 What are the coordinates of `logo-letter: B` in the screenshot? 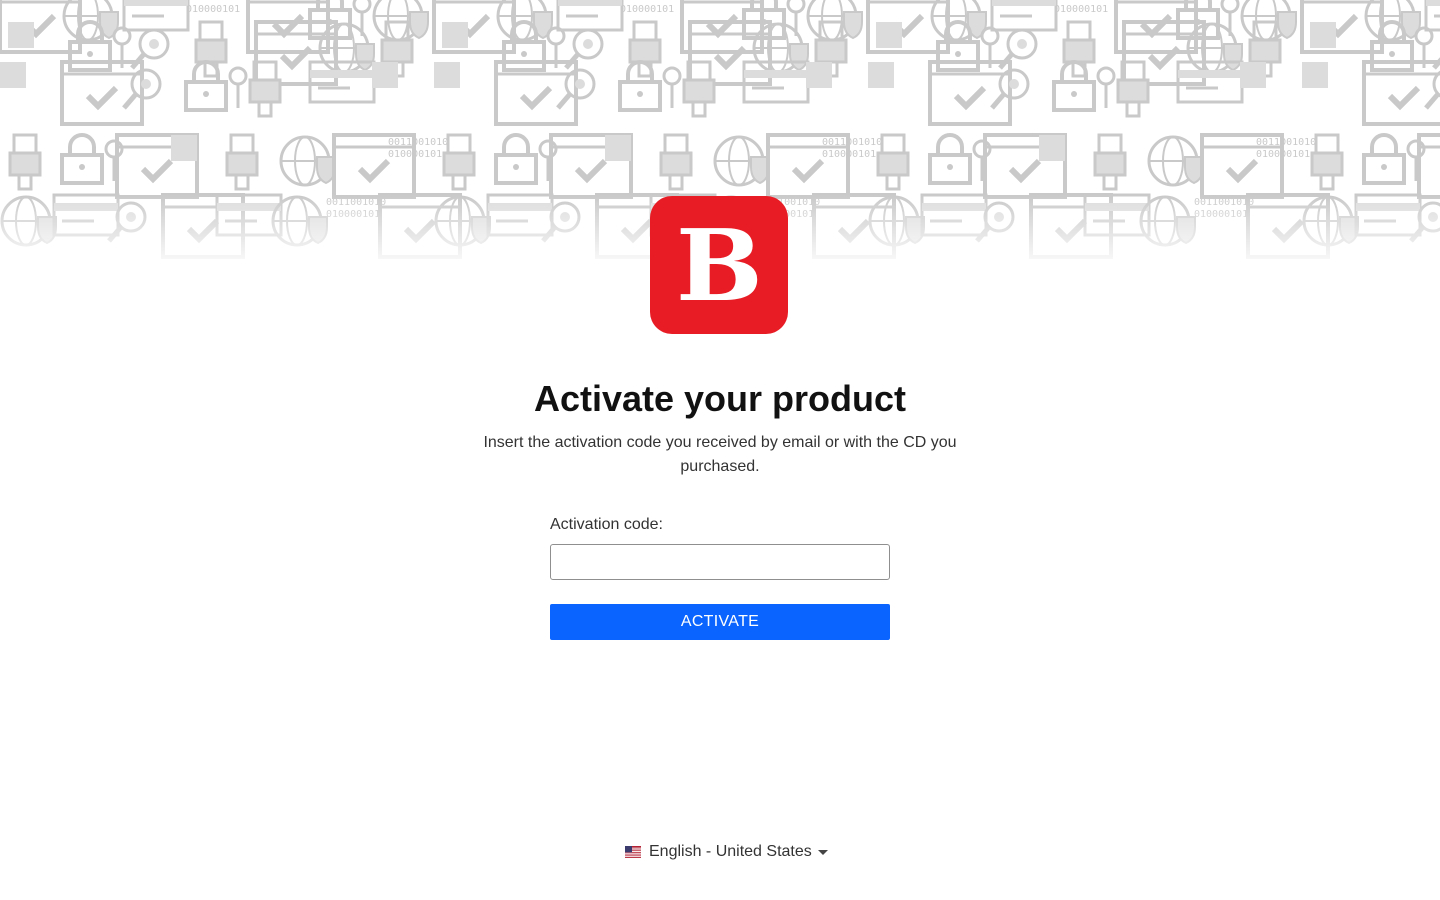 It's located at (719, 266).